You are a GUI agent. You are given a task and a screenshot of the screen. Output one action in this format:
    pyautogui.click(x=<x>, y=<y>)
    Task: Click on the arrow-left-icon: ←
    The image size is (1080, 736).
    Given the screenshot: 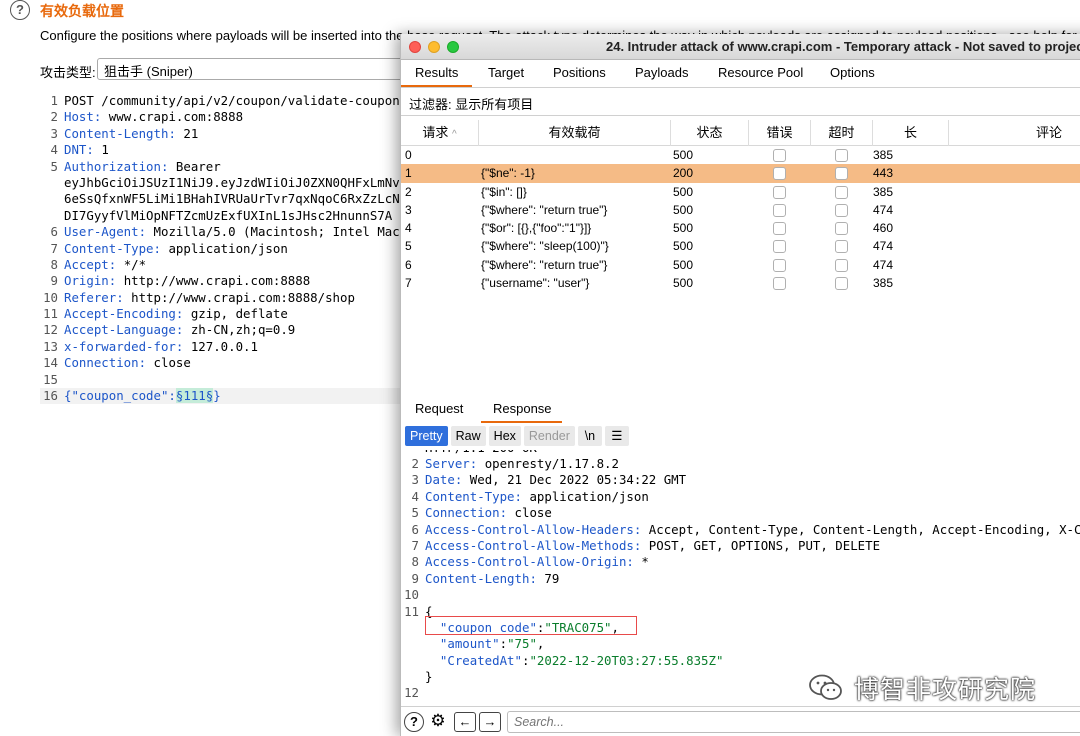 What is the action you would take?
    pyautogui.click(x=465, y=722)
    